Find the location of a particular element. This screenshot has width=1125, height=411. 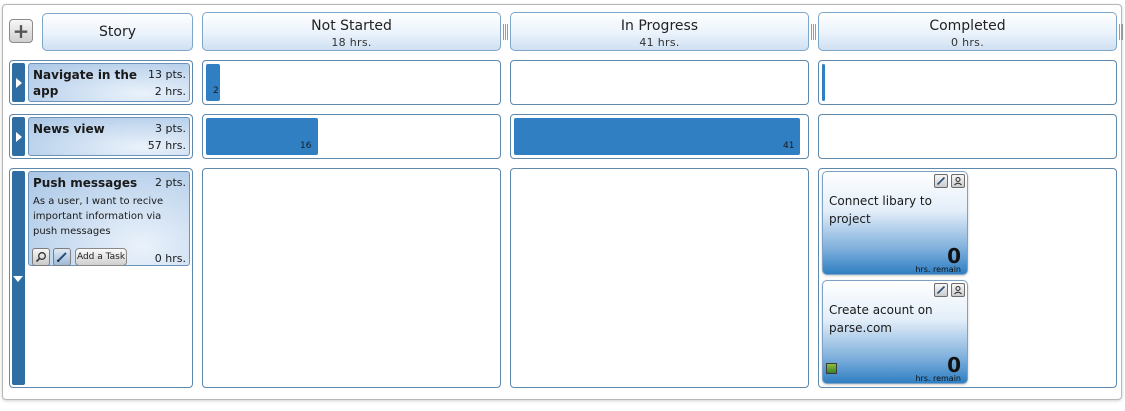

story-hours: 0 hrs. is located at coordinates (170, 258).